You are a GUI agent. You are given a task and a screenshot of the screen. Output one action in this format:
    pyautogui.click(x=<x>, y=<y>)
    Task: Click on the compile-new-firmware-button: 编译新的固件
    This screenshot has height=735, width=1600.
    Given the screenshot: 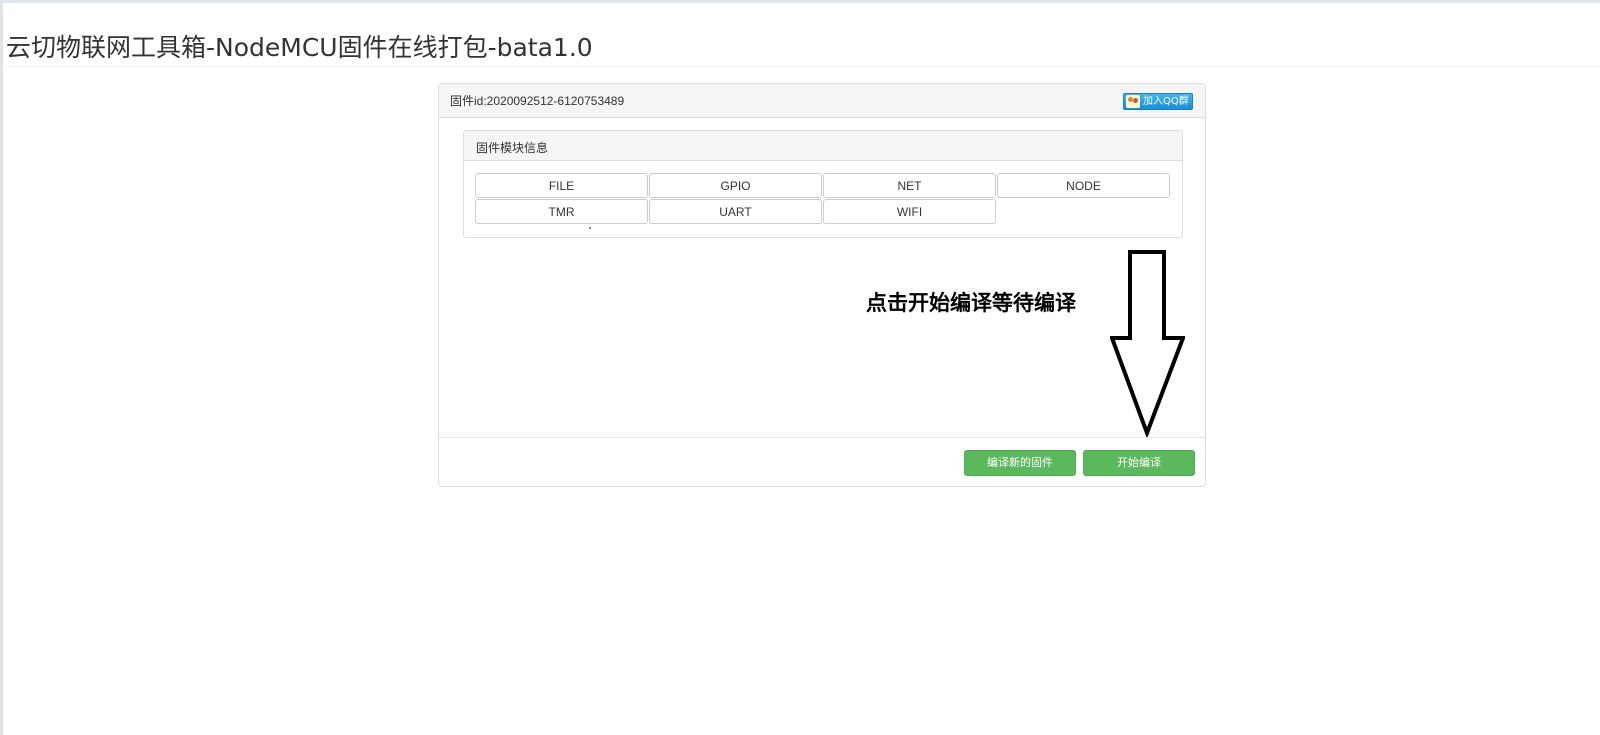 What is the action you would take?
    pyautogui.click(x=1020, y=463)
    